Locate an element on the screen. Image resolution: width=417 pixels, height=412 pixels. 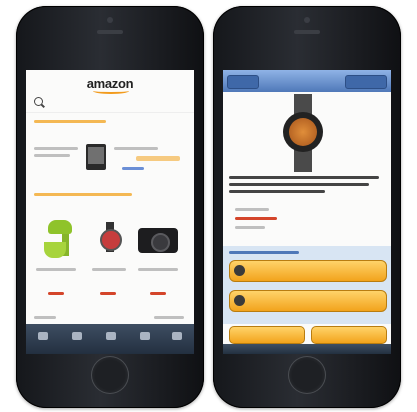
buy-box-heading is located at coordinates (264, 252).